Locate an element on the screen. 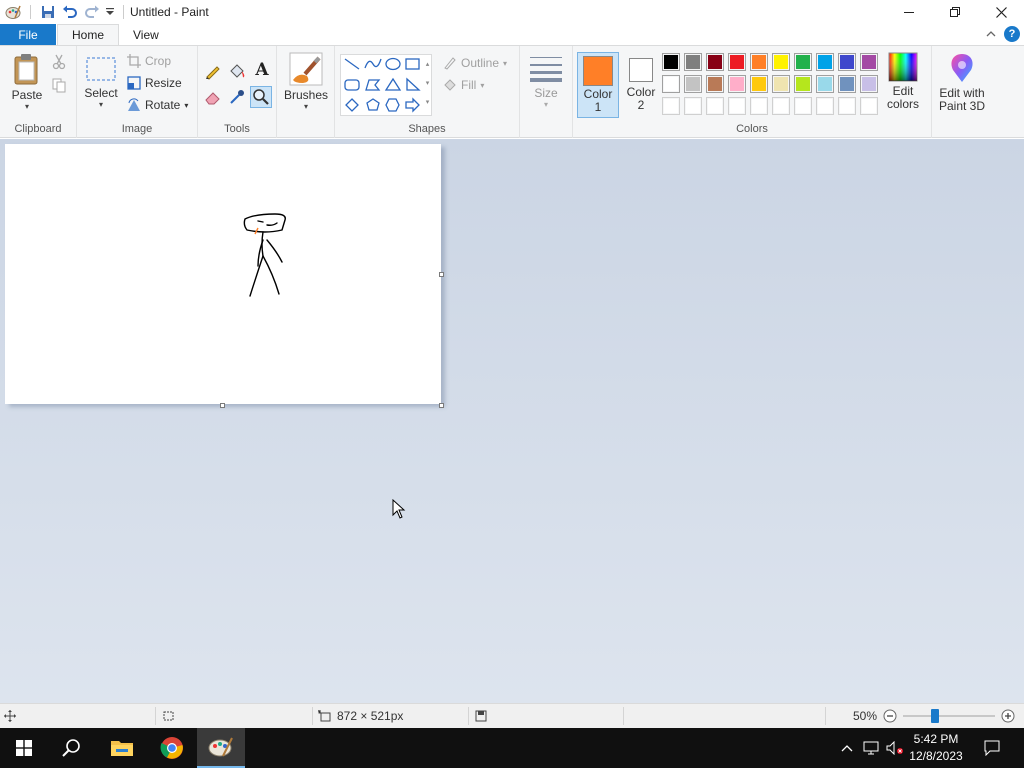  file-explorer-button is located at coordinates (122, 748).